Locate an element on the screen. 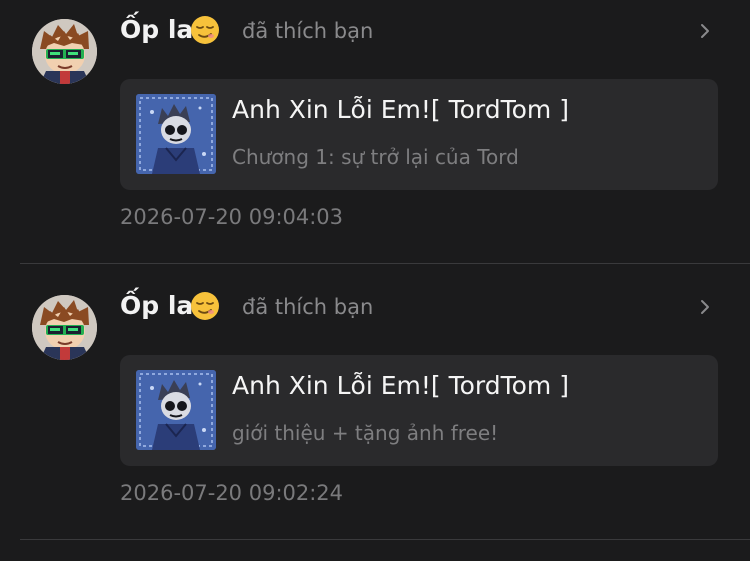 Image resolution: width=750 pixels, height=561 pixels. timestamp: 2026-07-20 09:04:03 is located at coordinates (232, 217).